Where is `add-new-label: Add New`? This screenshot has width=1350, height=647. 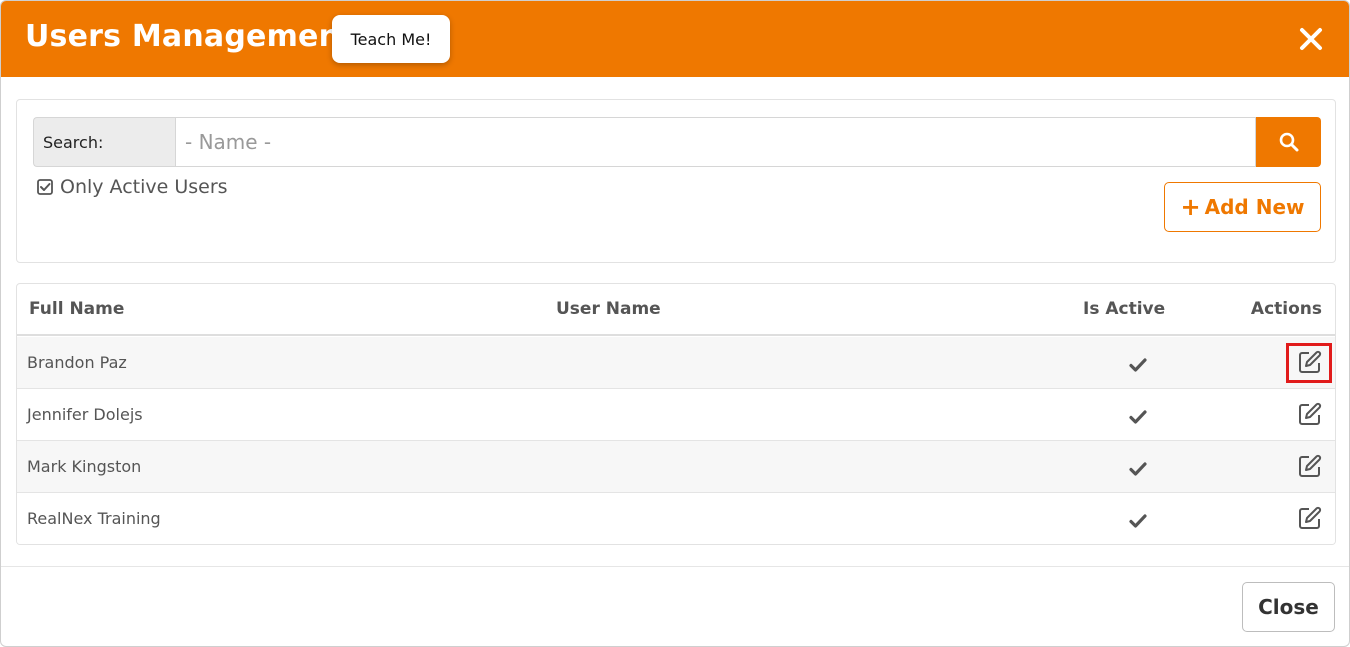
add-new-label: Add New is located at coordinates (1254, 207).